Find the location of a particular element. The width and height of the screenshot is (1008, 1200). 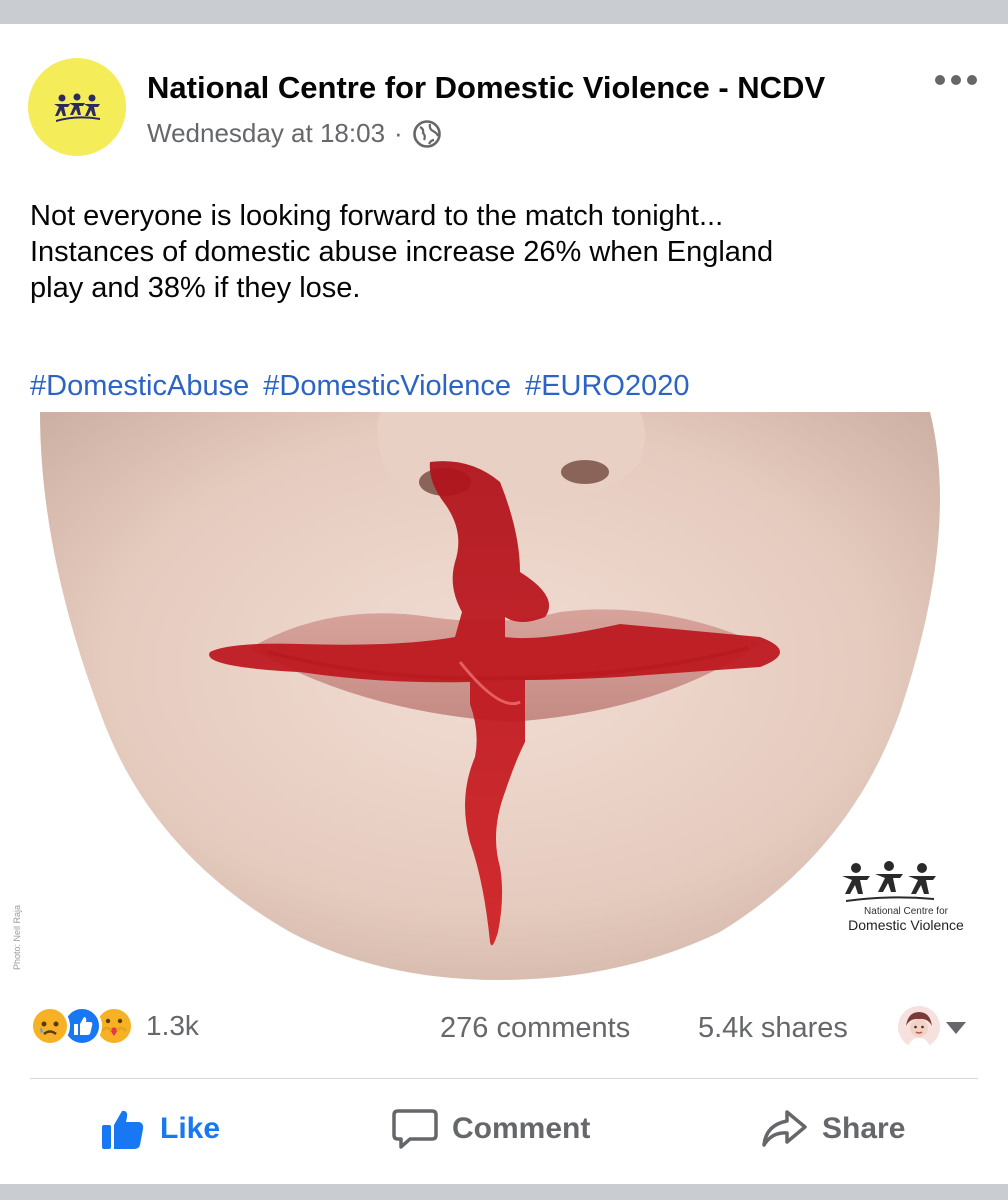

ncdv-watermark: National Centre for Domestic Violence is located at coordinates (906, 896).